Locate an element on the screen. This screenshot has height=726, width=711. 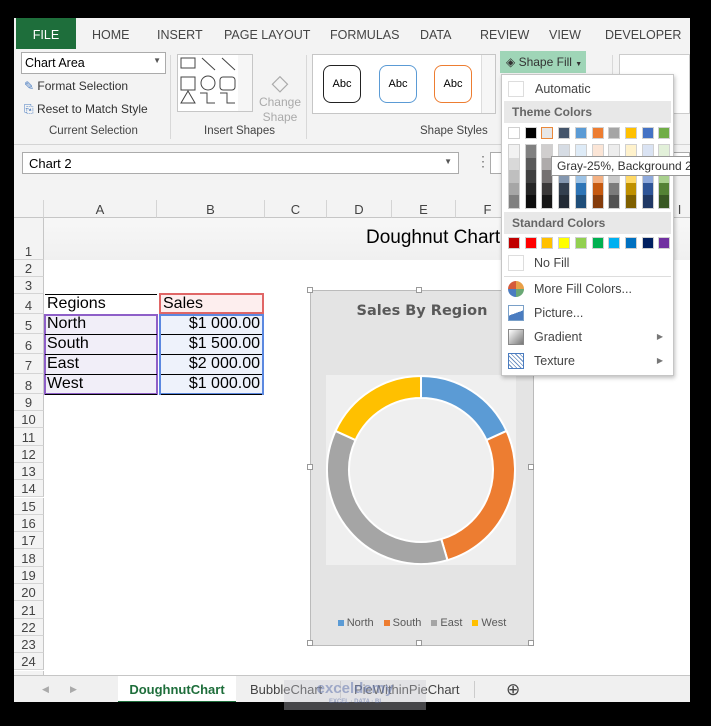
row-header: 1 is located at coordinates (29, 239).